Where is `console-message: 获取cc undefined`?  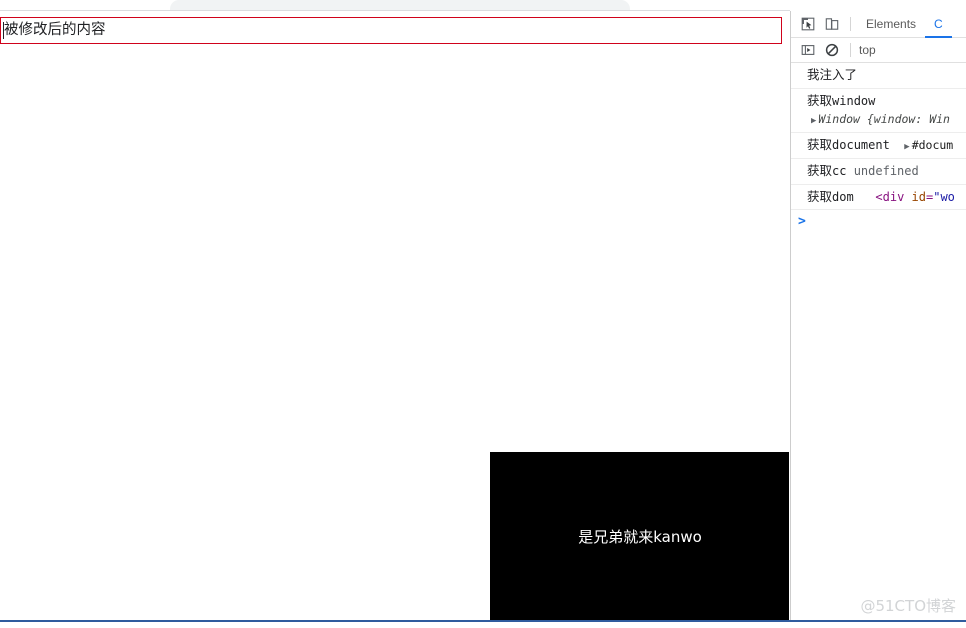 console-message: 获取cc undefined is located at coordinates (878, 172).